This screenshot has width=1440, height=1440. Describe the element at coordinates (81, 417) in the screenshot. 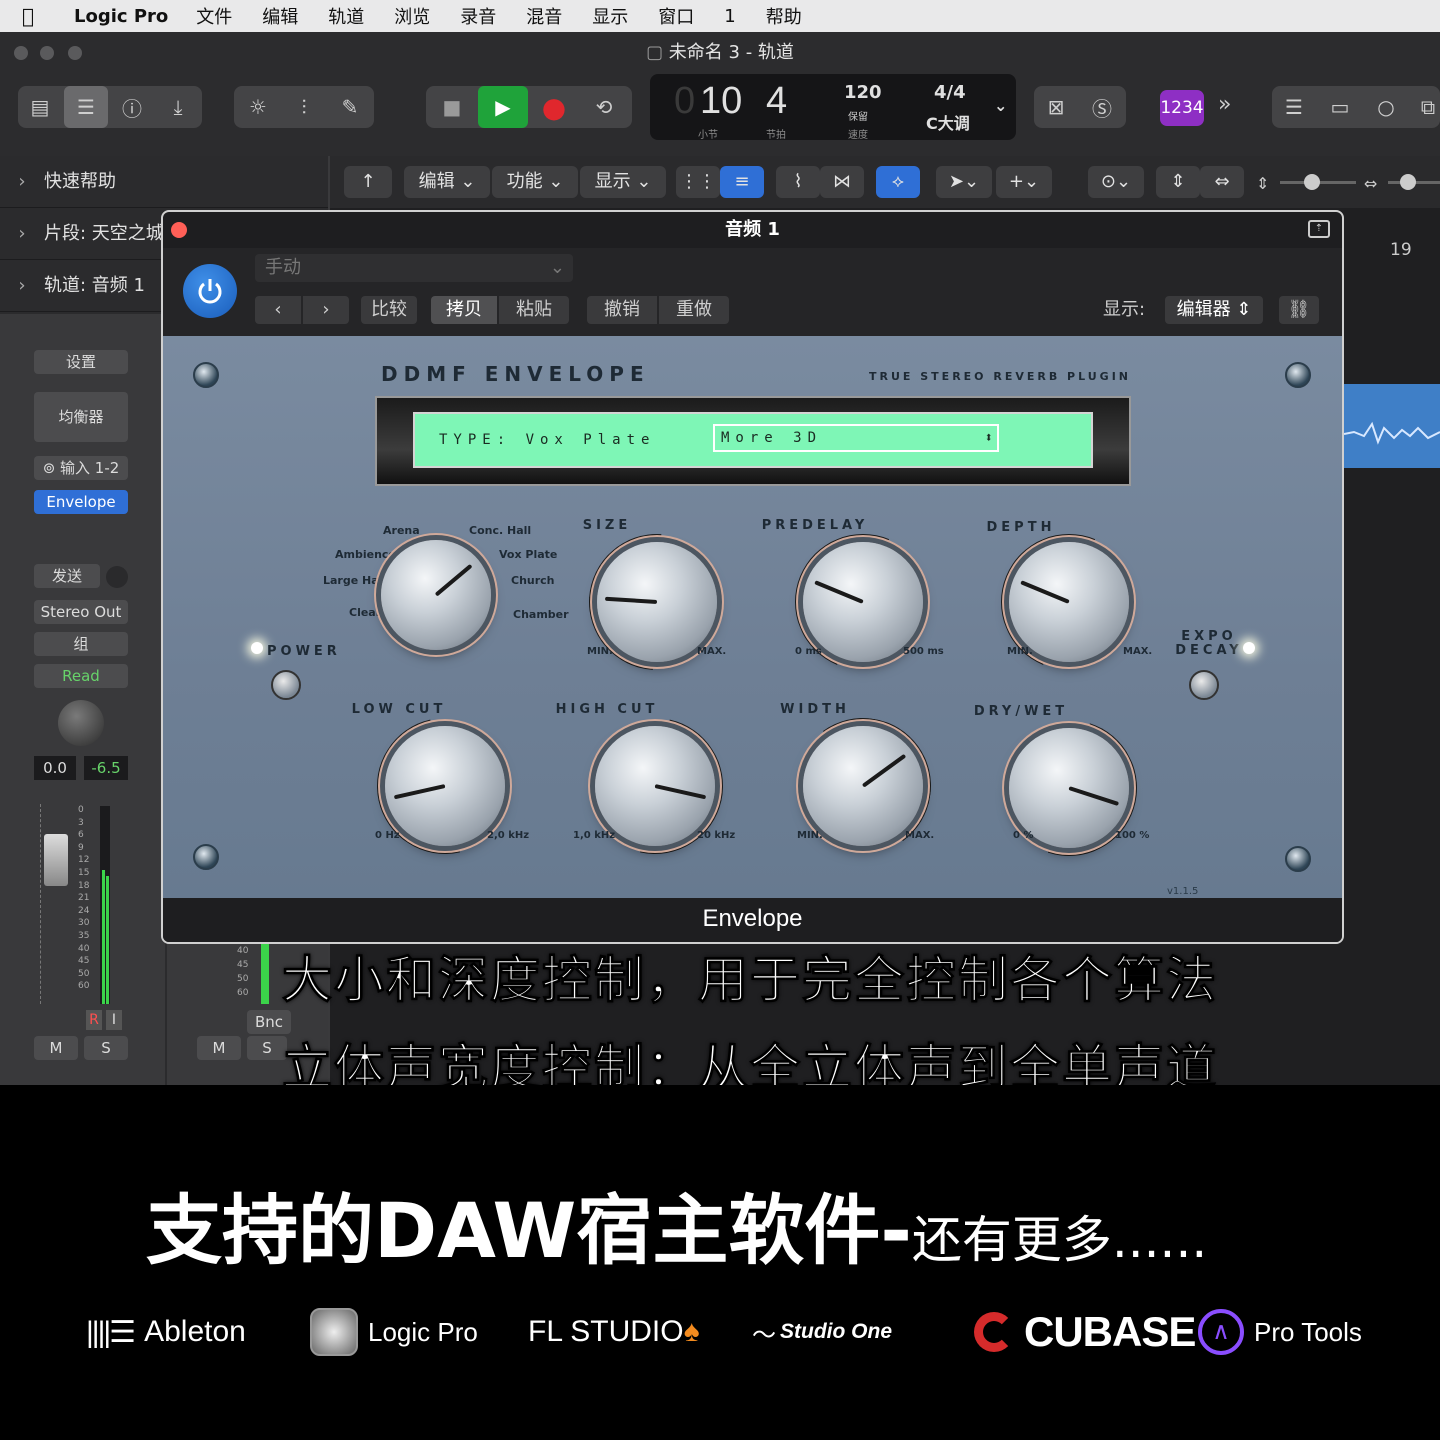

I see `eq-button: 均衡器` at that location.